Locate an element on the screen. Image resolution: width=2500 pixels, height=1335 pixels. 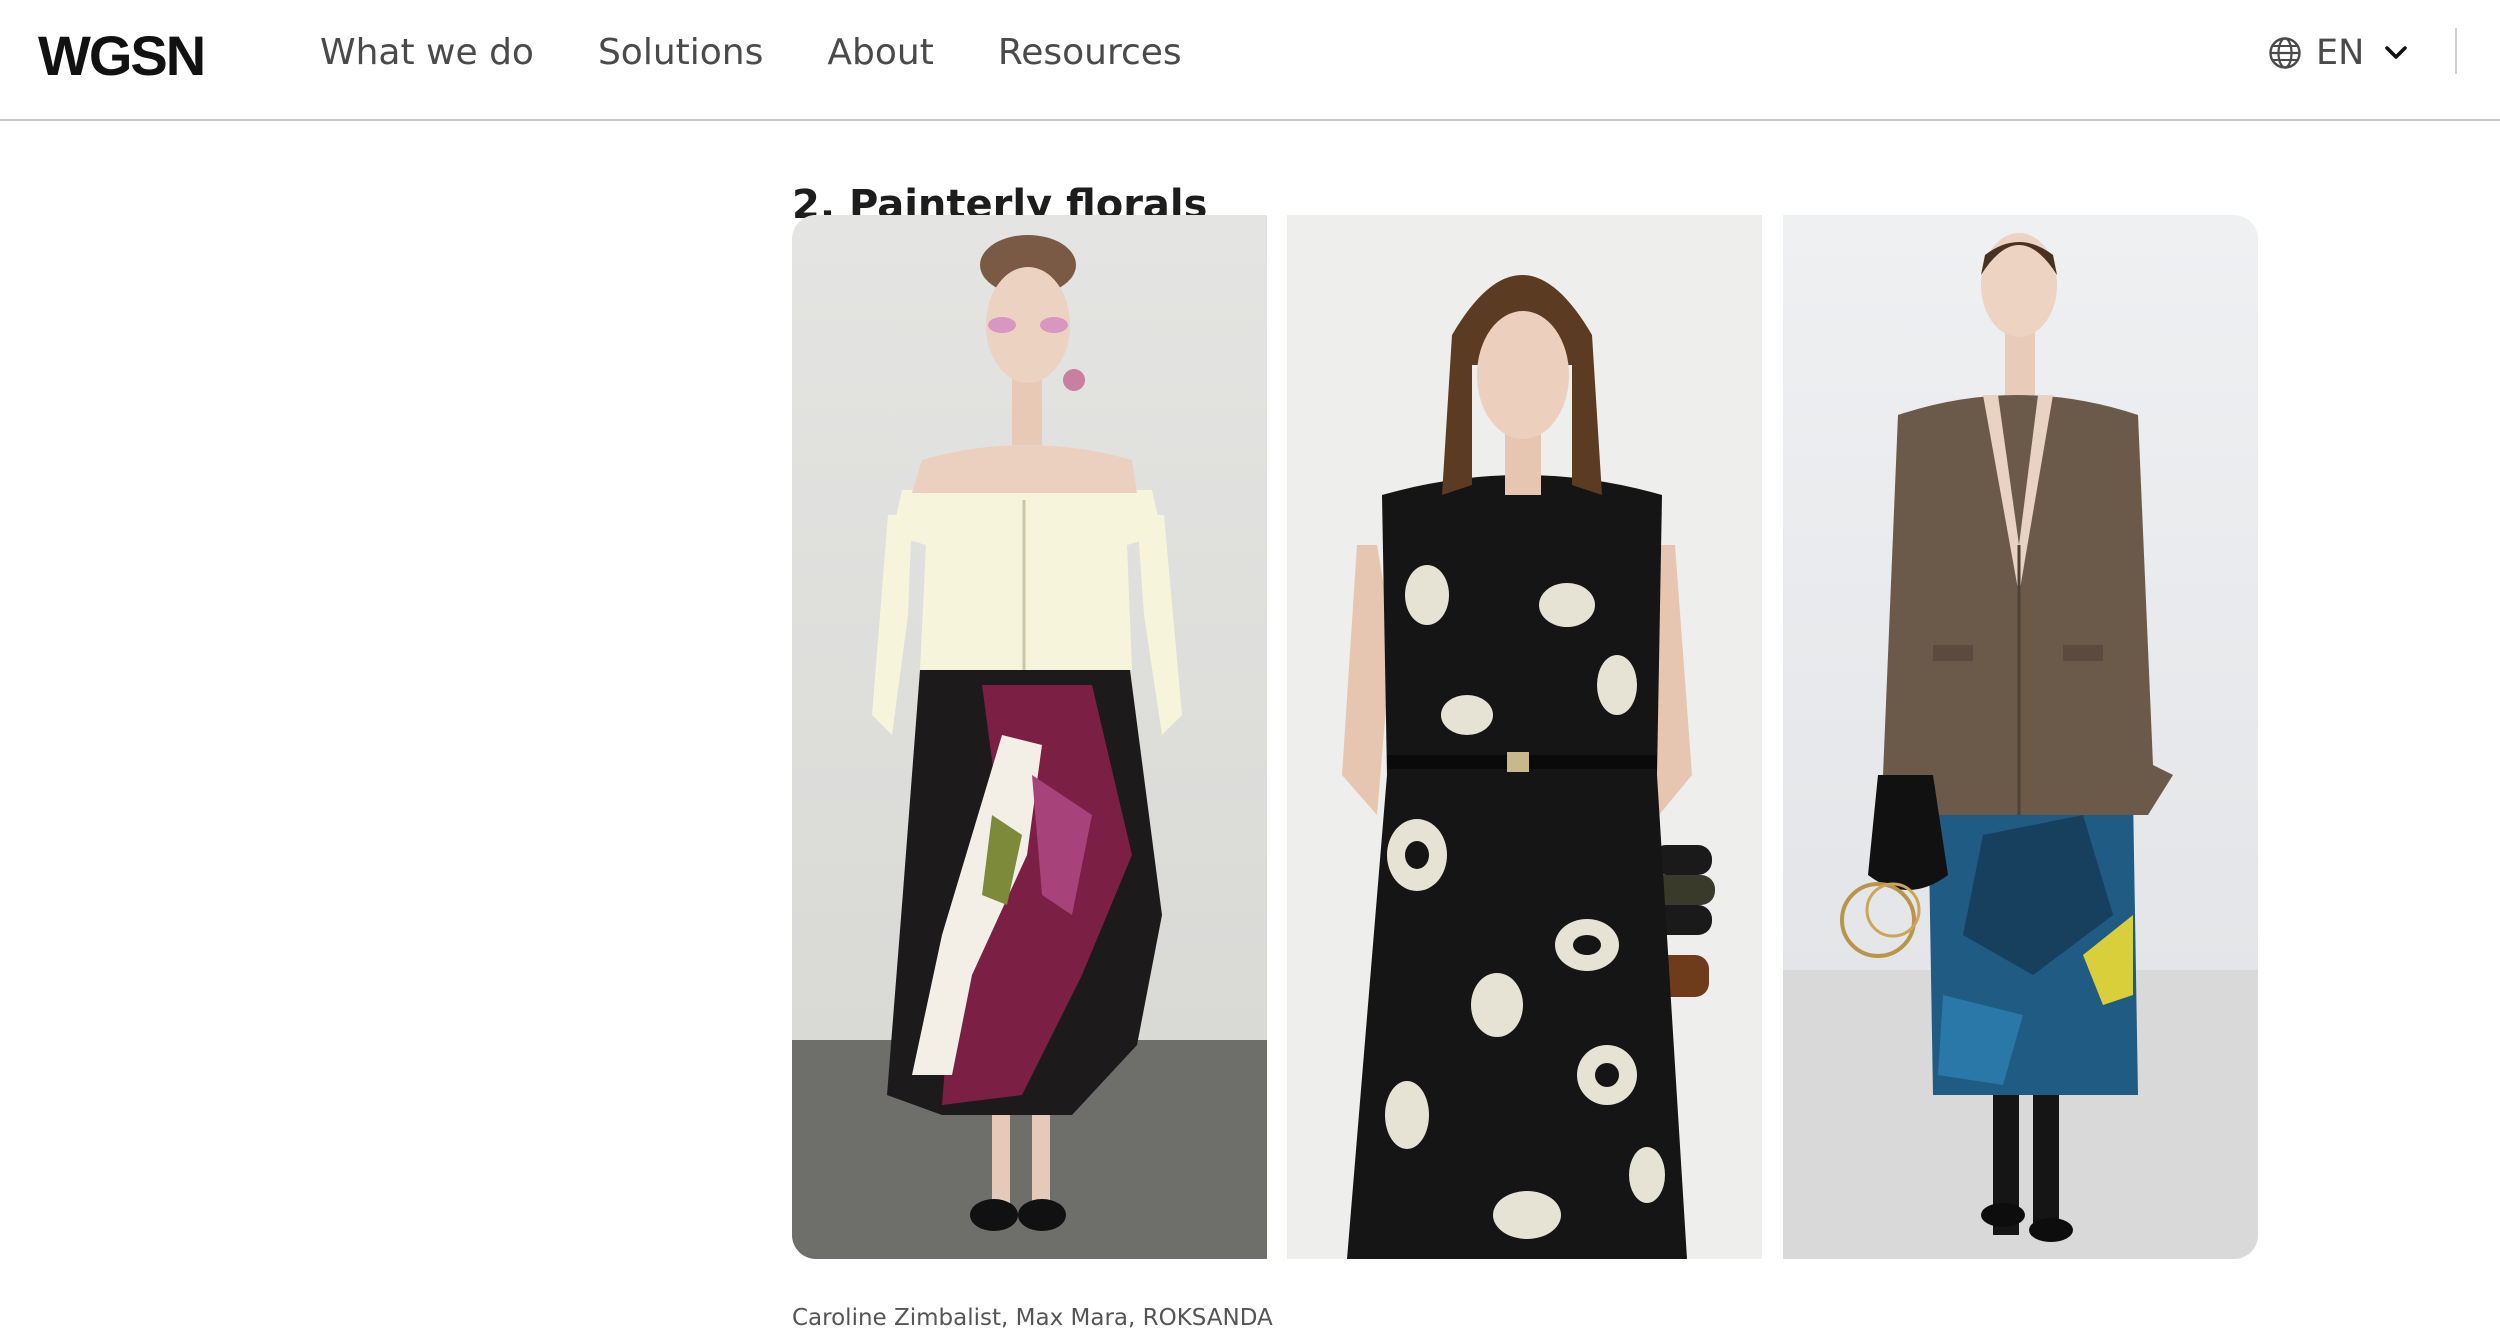
chevron-down-icon is located at coordinates (2396, 52).